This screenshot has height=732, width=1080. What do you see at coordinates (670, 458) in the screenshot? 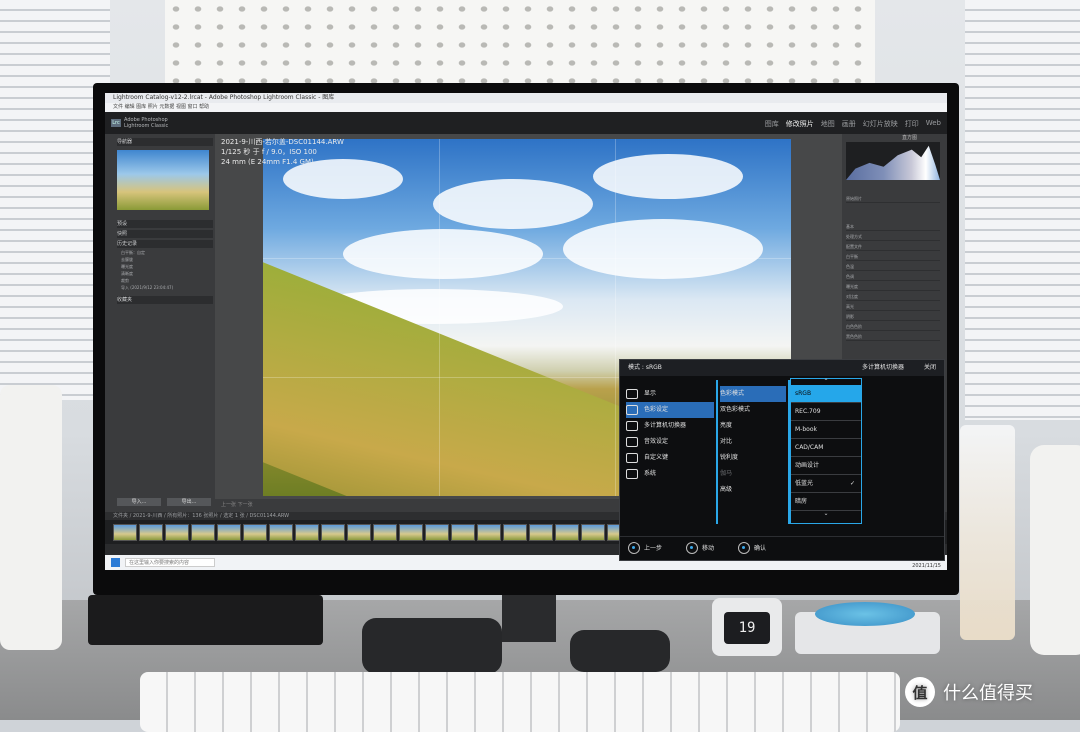
I see `osd-menu-custom-key: 自定义键` at bounding box center [670, 458].